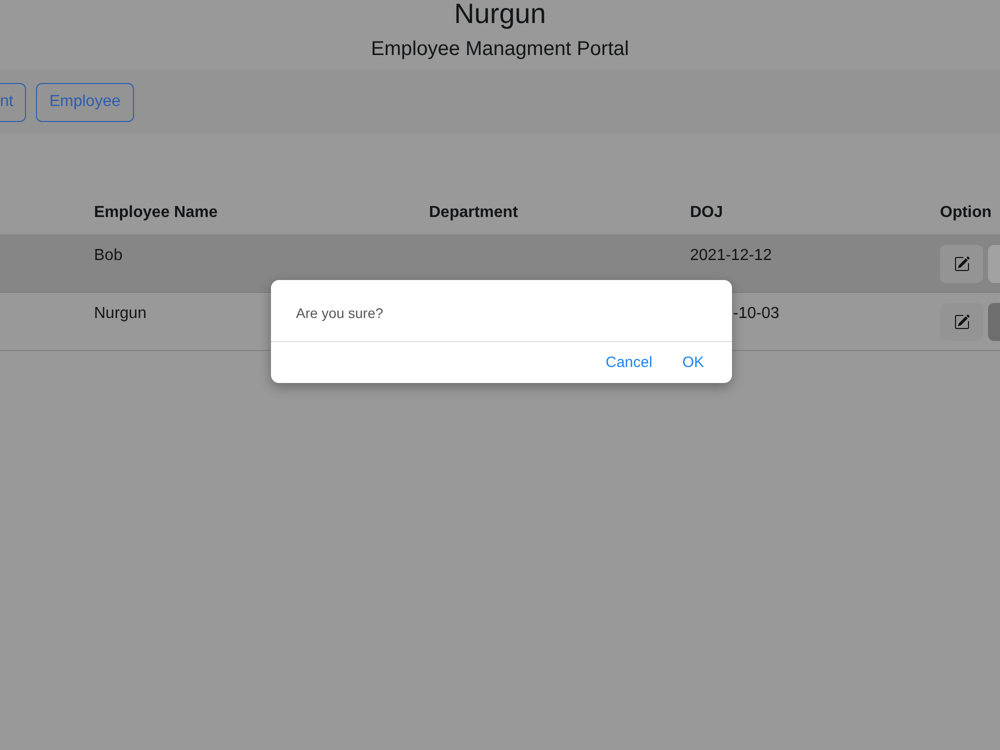 The height and width of the screenshot is (750, 1000). I want to click on table-cell: -10-03, so click(756, 313).